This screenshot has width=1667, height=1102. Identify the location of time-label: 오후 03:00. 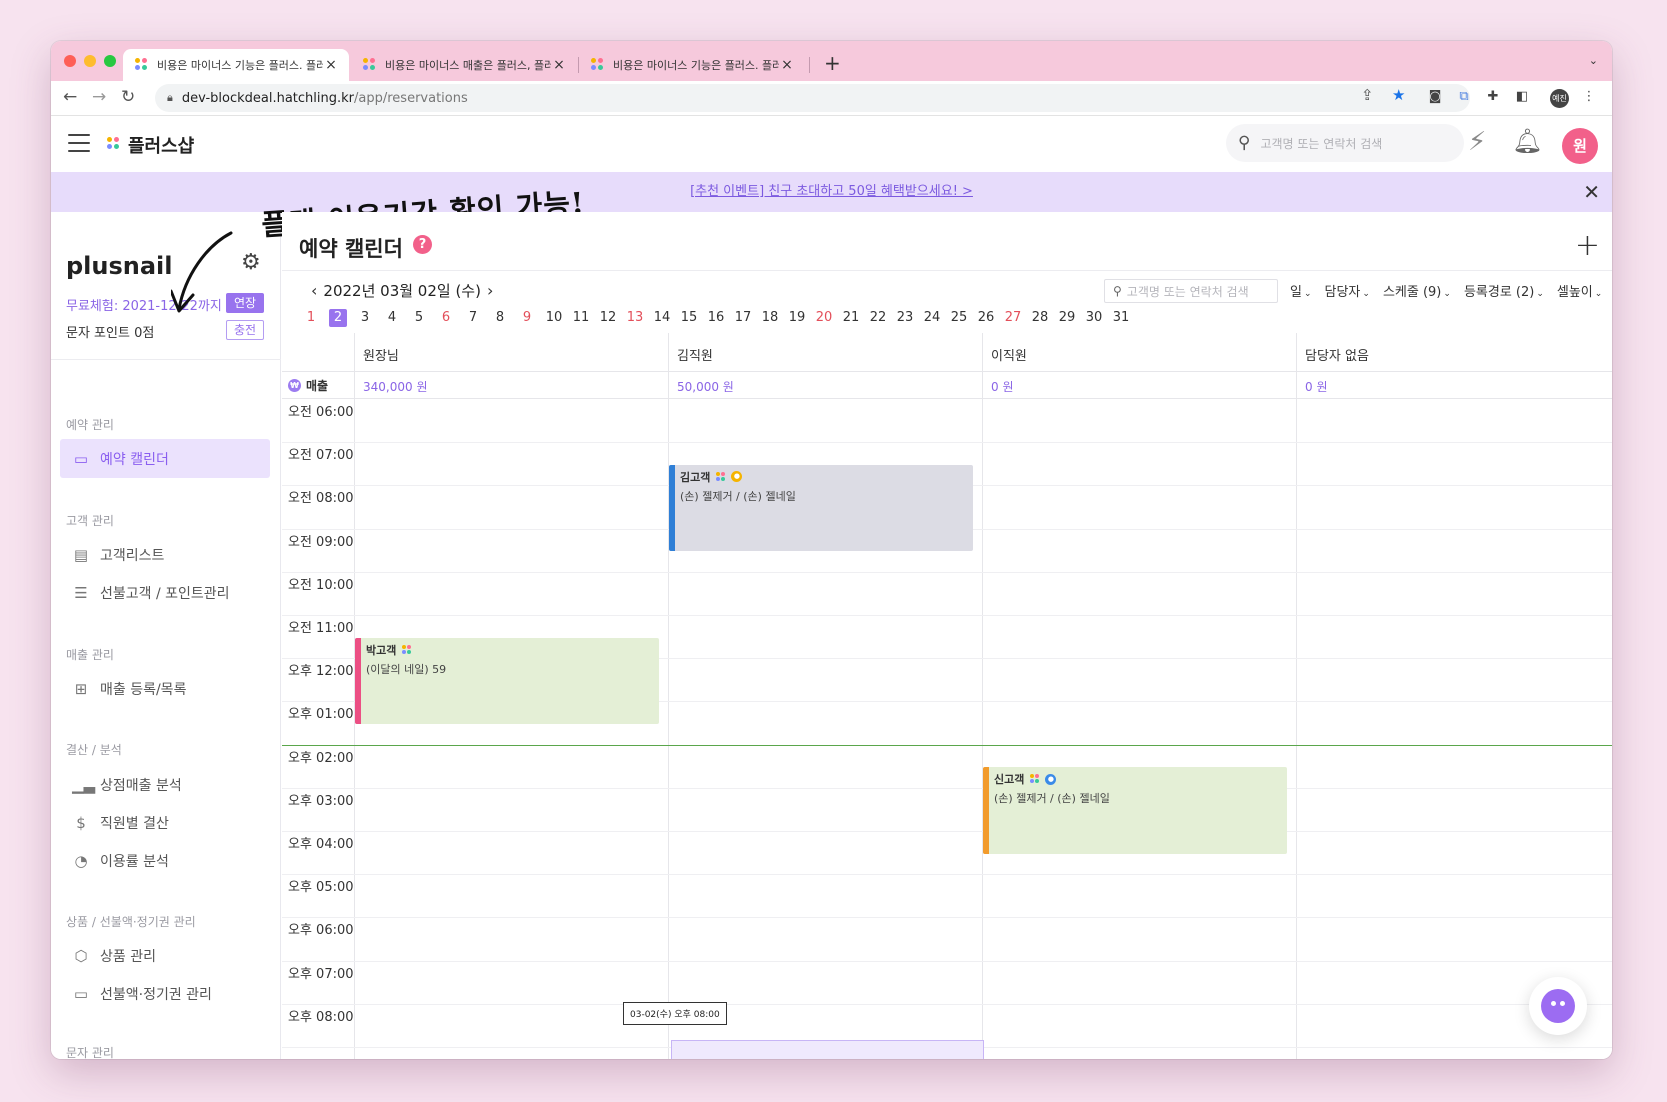
(321, 801).